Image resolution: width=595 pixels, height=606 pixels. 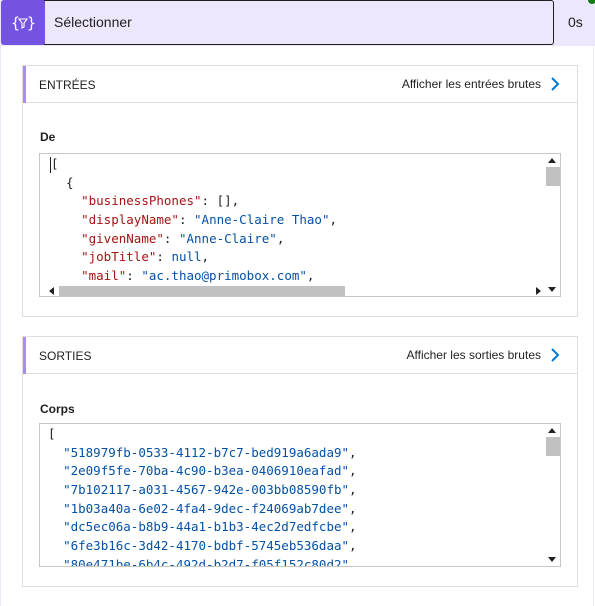 What do you see at coordinates (130, 220) in the screenshot?
I see `json-key: "displayName"` at bounding box center [130, 220].